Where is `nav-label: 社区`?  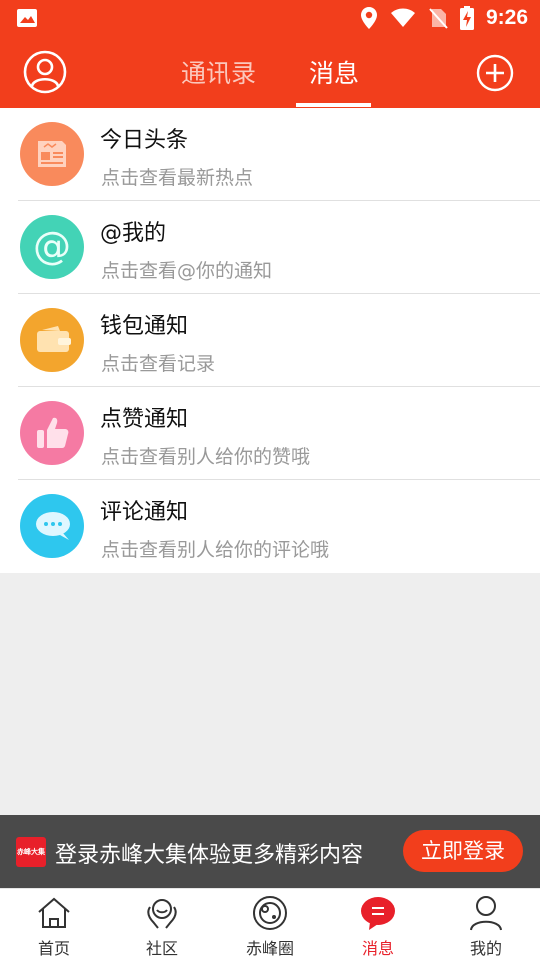 nav-label: 社区 is located at coordinates (161, 948).